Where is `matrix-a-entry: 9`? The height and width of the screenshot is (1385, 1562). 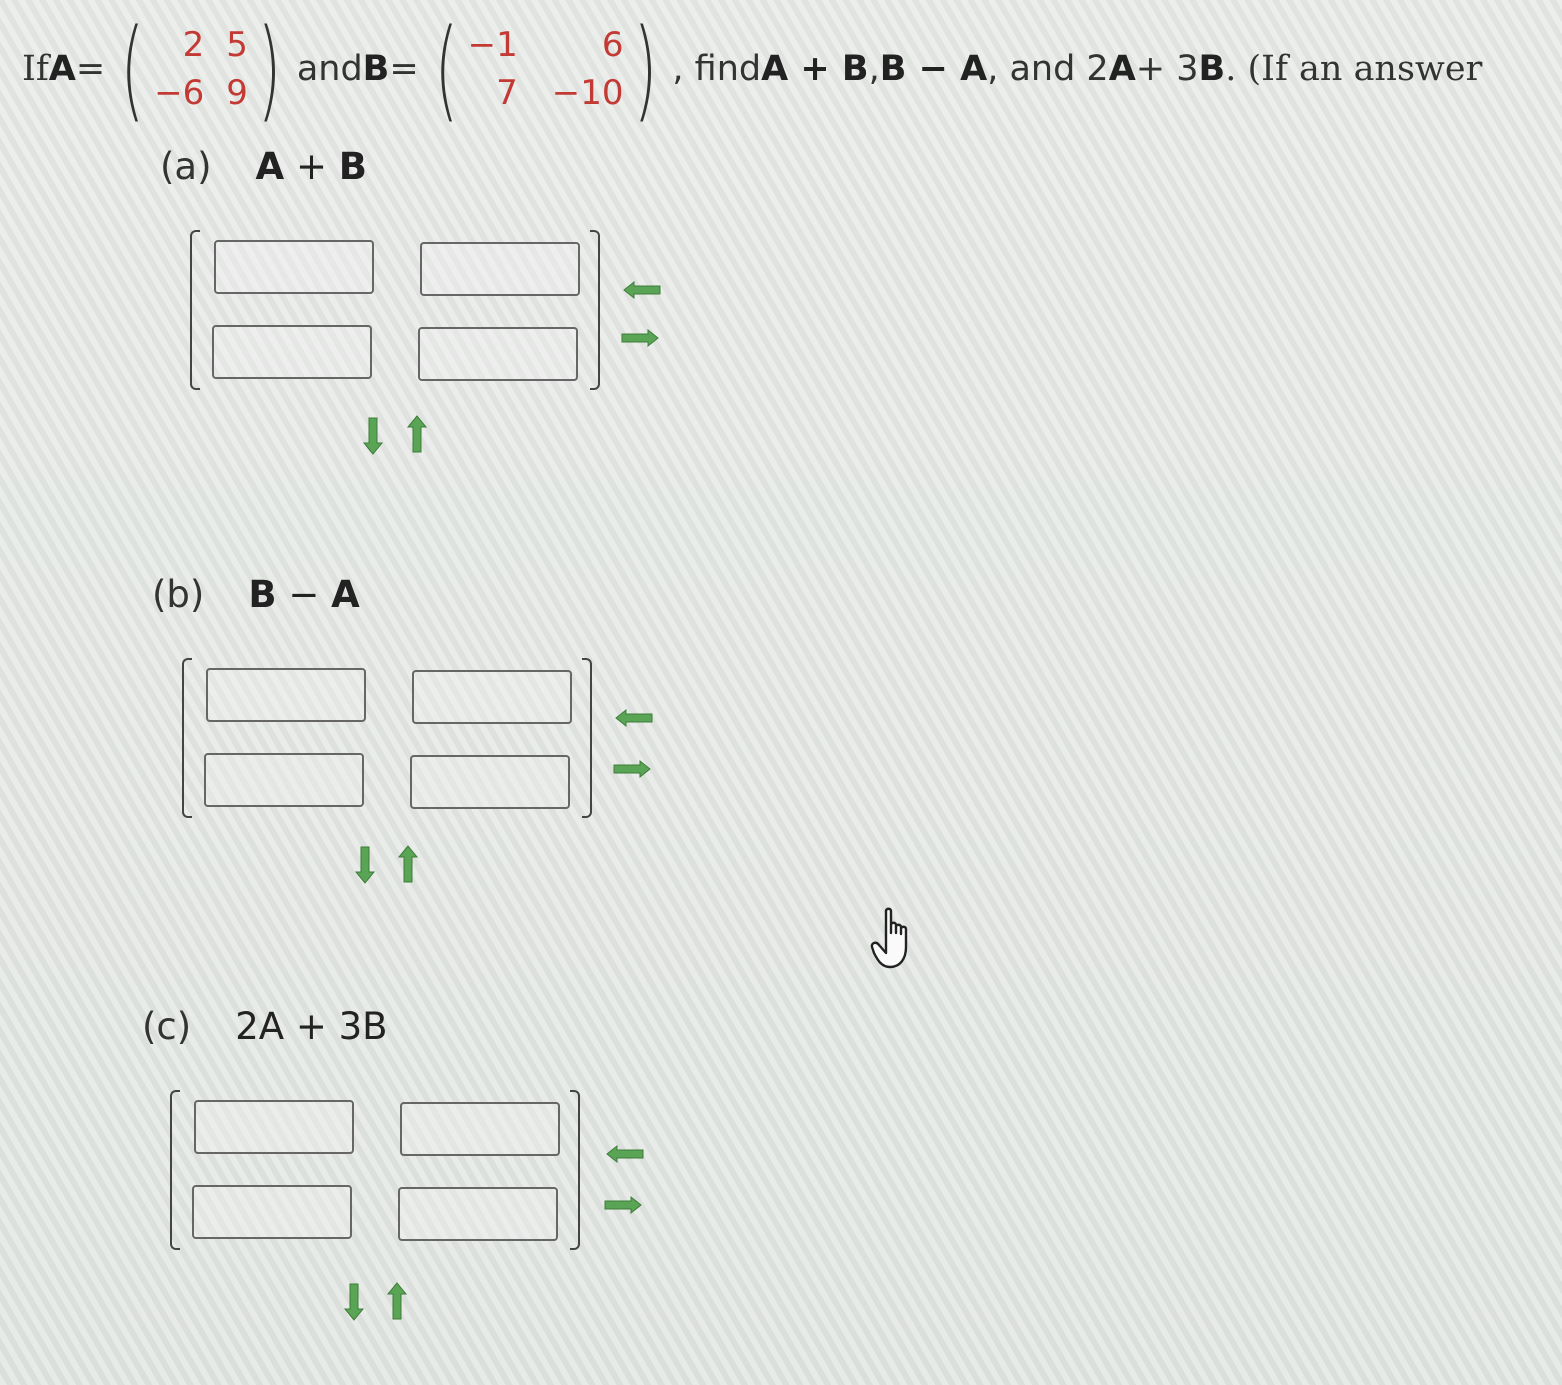
matrix-a-entry: 9 is located at coordinates (237, 93).